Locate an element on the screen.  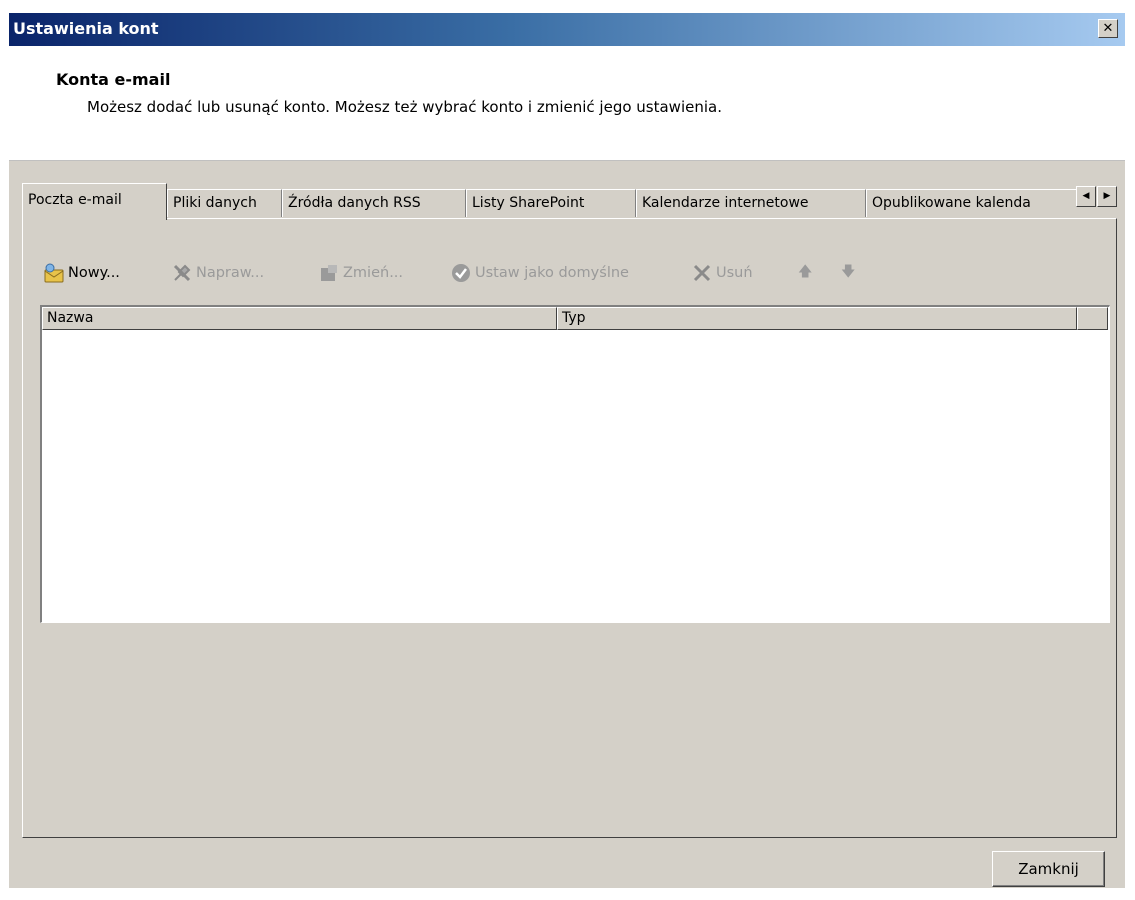
tools-icon is located at coordinates (182, 273).